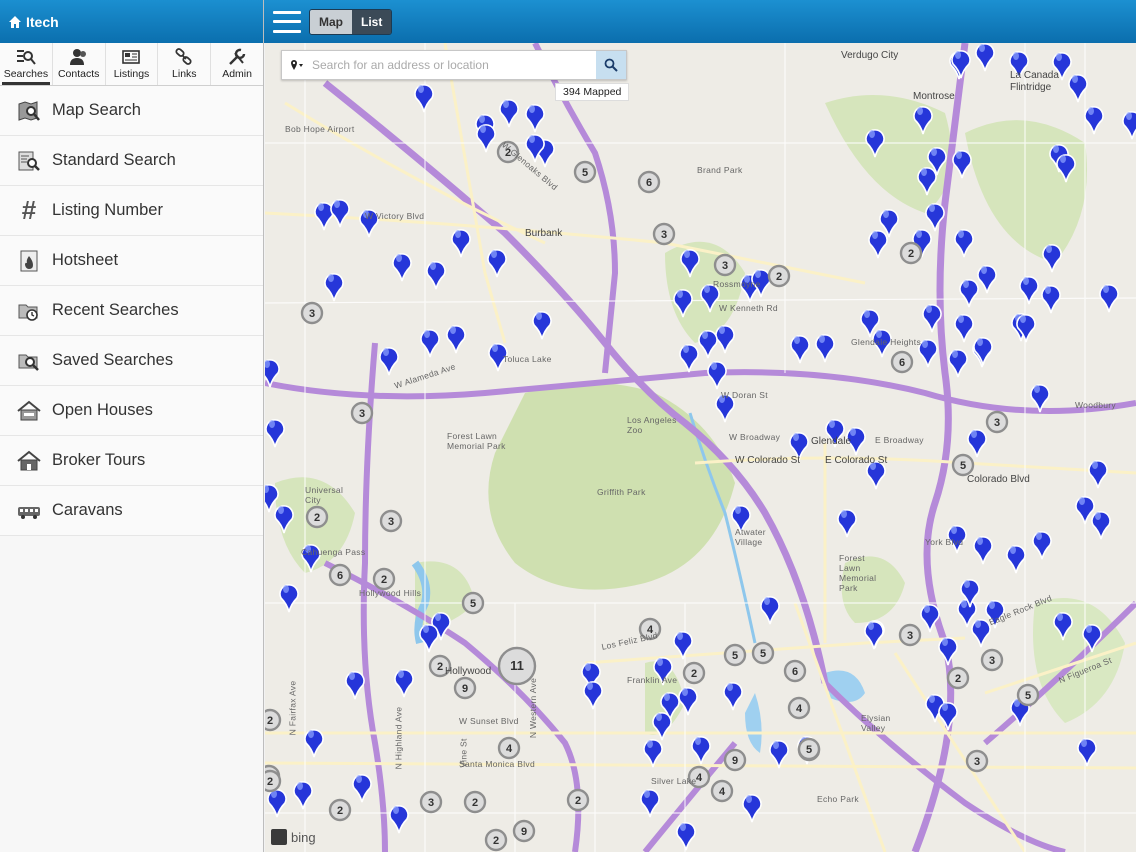 The width and height of the screenshot is (1136, 852). What do you see at coordinates (132, 64) in the screenshot?
I see `tab-listings: Listings` at bounding box center [132, 64].